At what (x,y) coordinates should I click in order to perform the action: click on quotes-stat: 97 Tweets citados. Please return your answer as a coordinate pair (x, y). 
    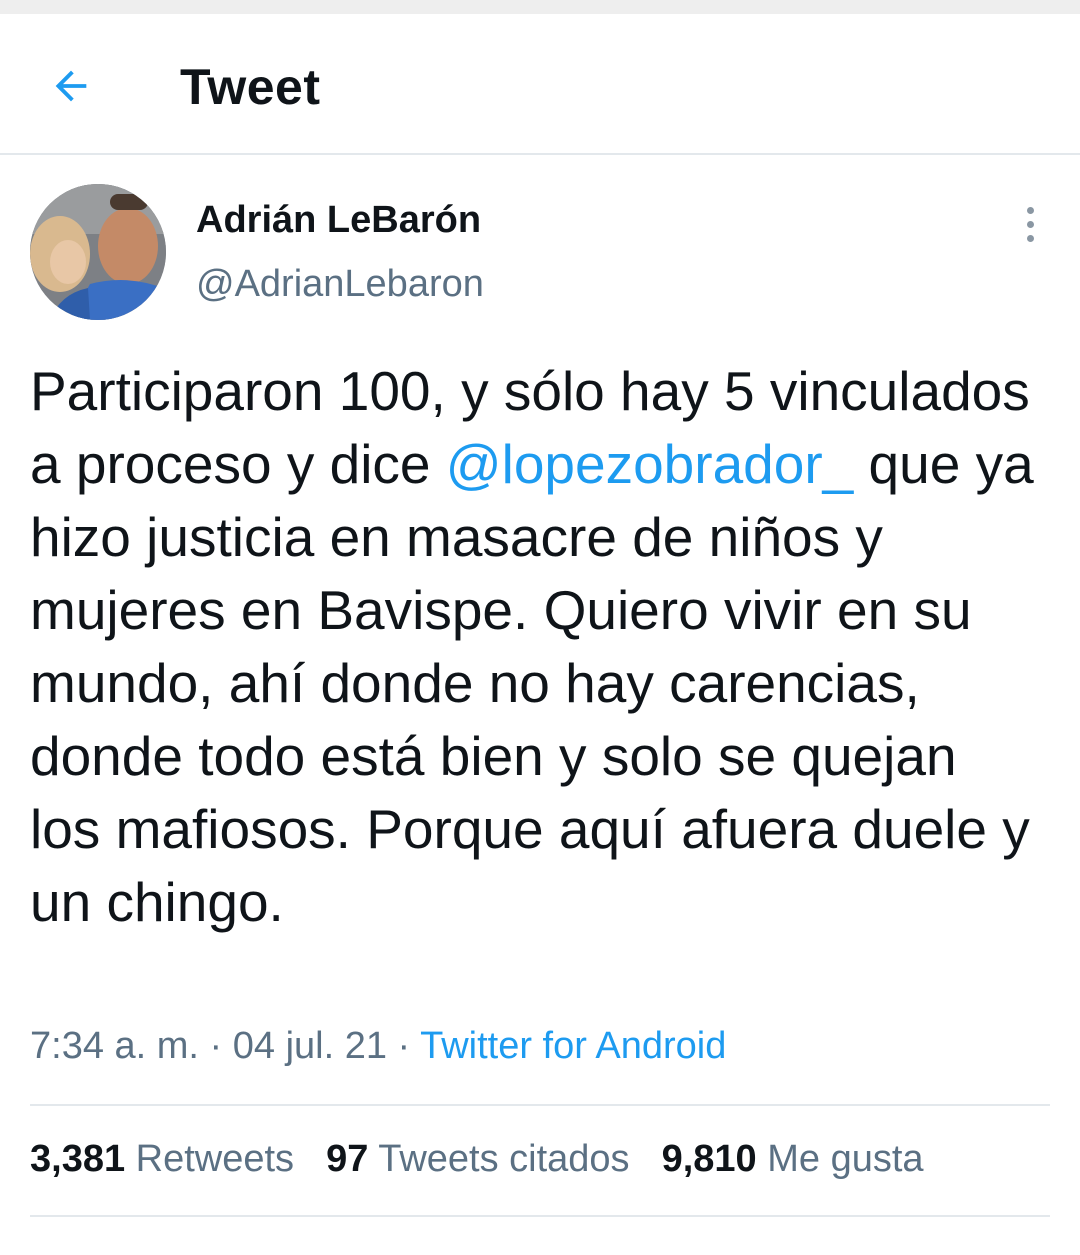
    Looking at the image, I should click on (478, 1159).